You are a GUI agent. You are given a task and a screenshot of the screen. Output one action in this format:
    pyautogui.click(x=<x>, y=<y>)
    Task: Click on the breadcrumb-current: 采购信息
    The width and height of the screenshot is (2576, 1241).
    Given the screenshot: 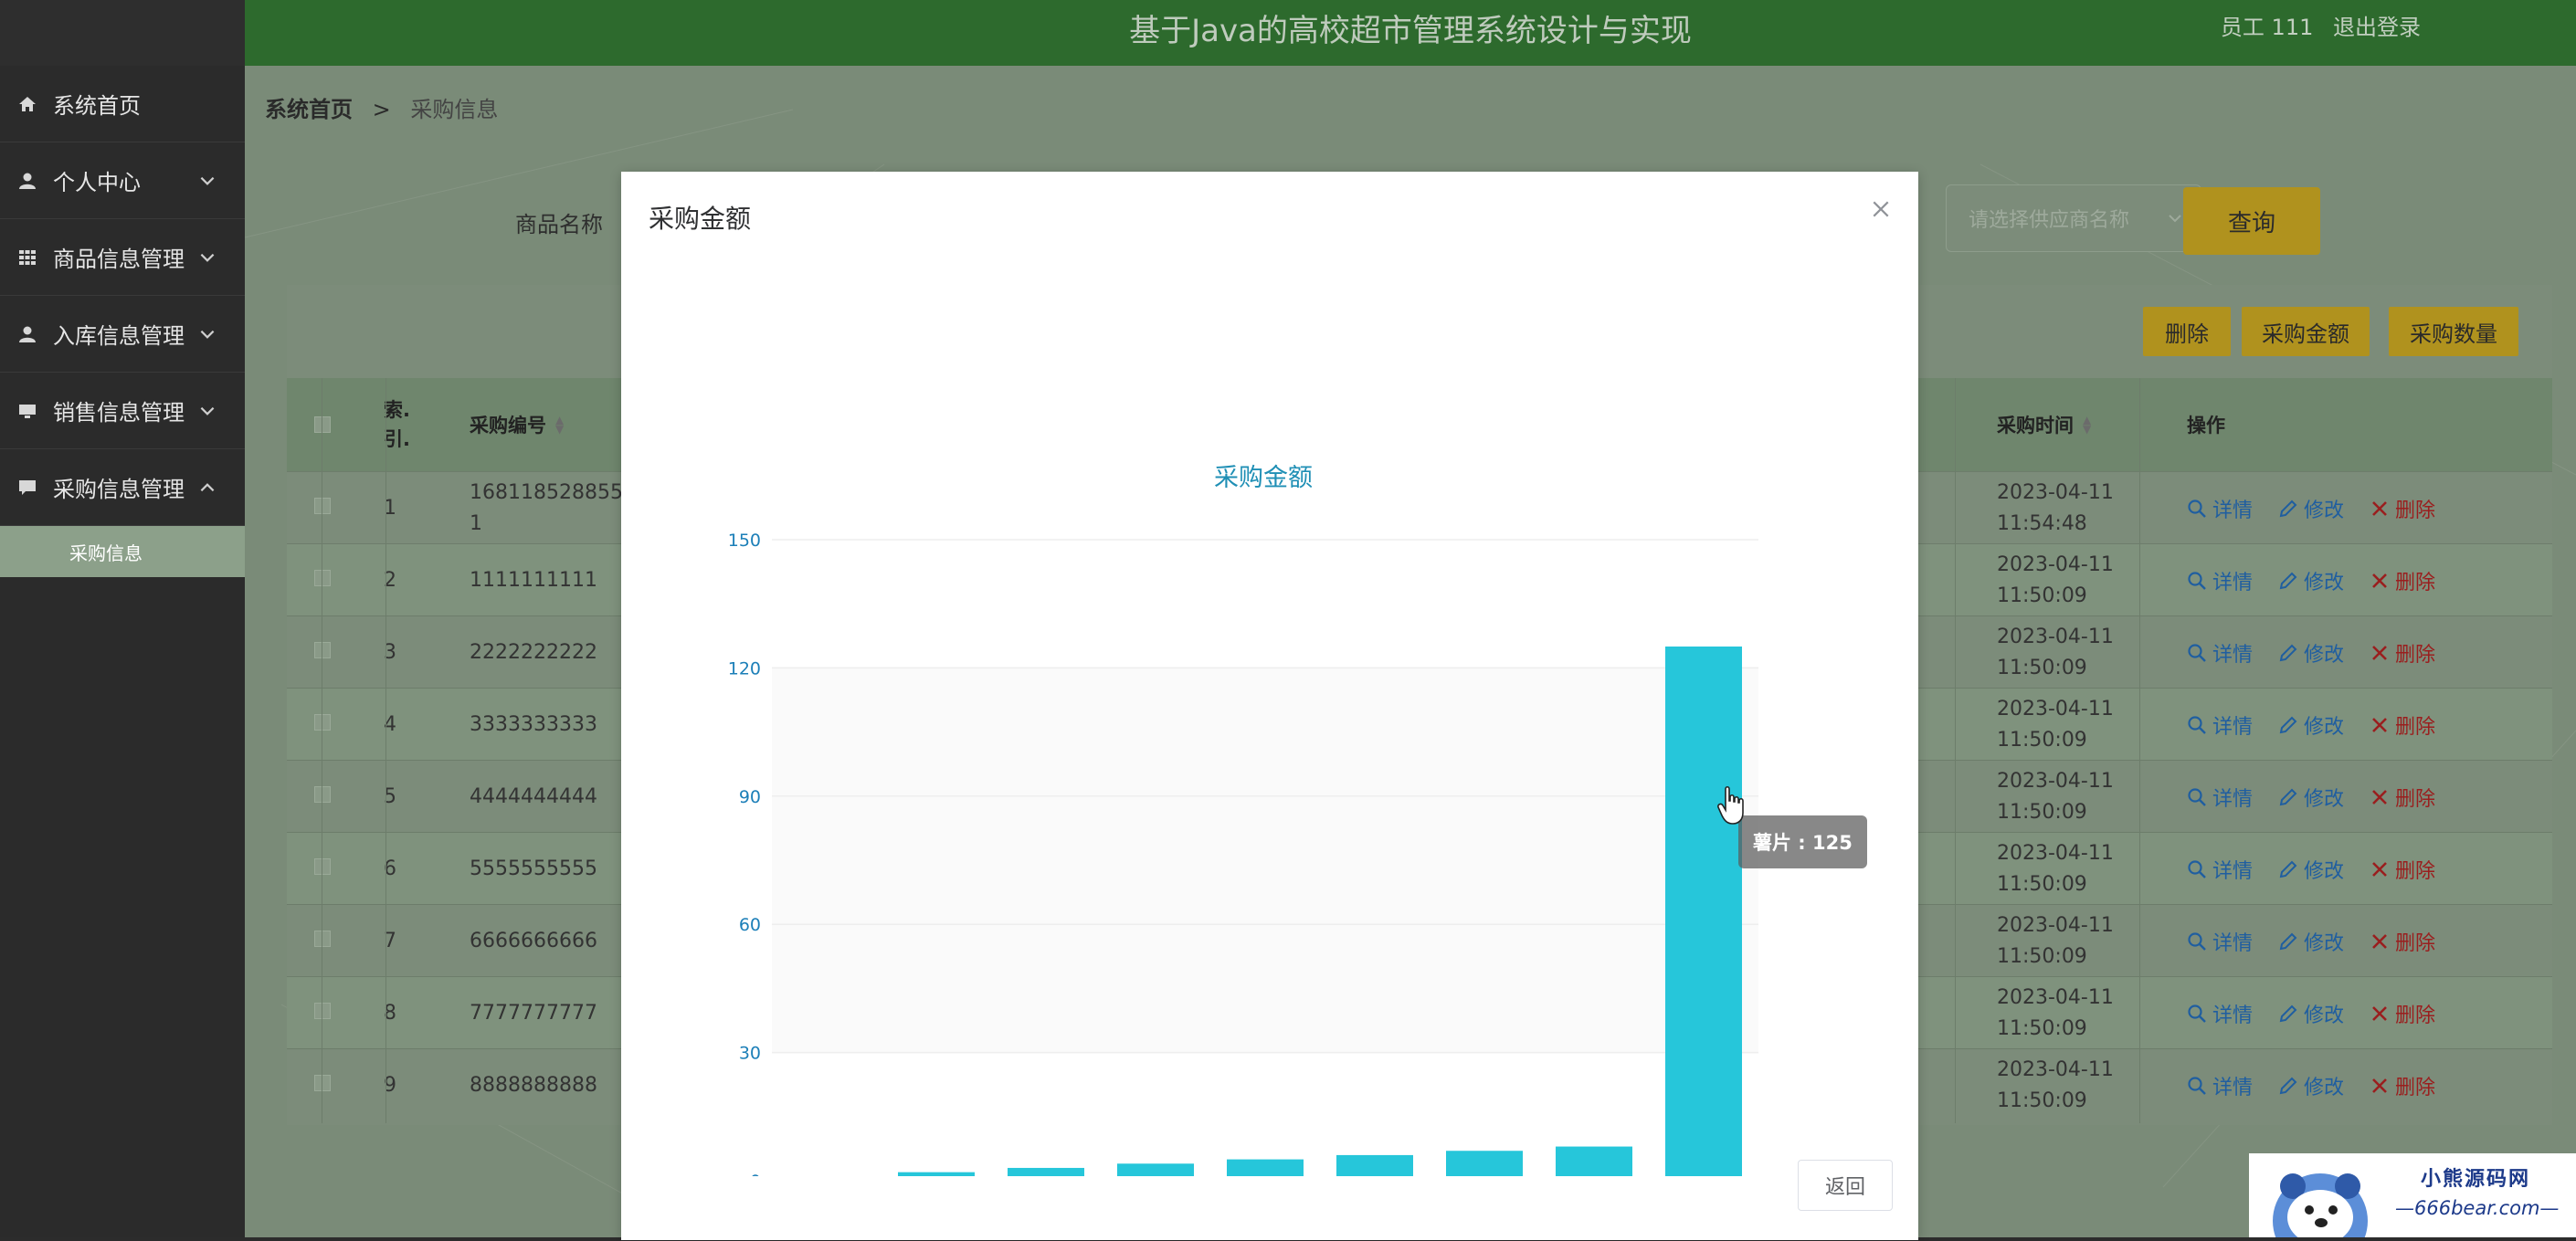 What is the action you would take?
    pyautogui.click(x=454, y=109)
    